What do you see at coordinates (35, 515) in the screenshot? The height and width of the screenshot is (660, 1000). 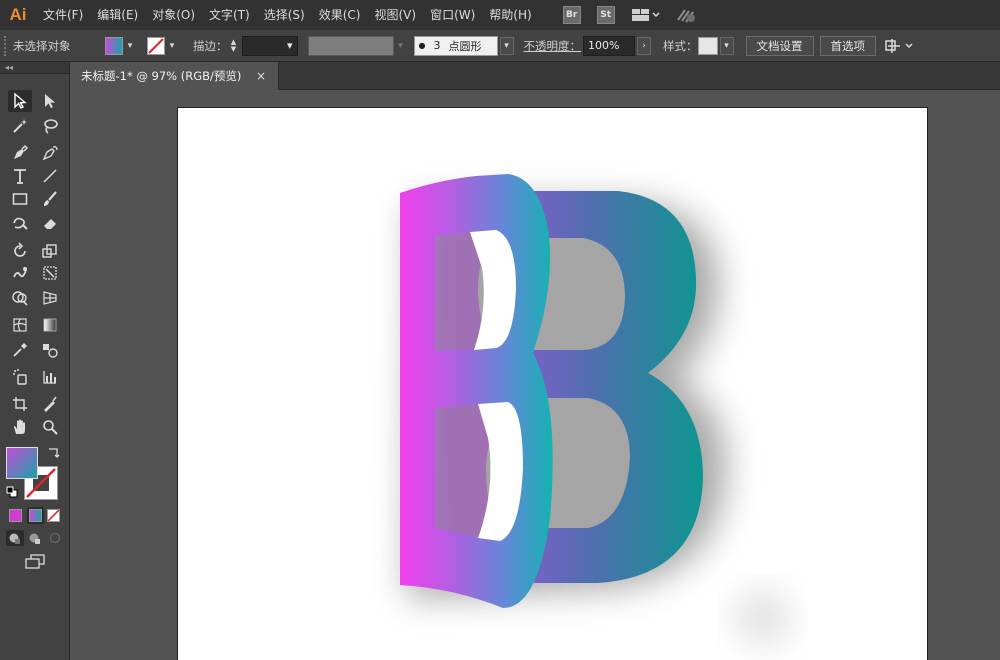 I see `gradient-mode-button` at bounding box center [35, 515].